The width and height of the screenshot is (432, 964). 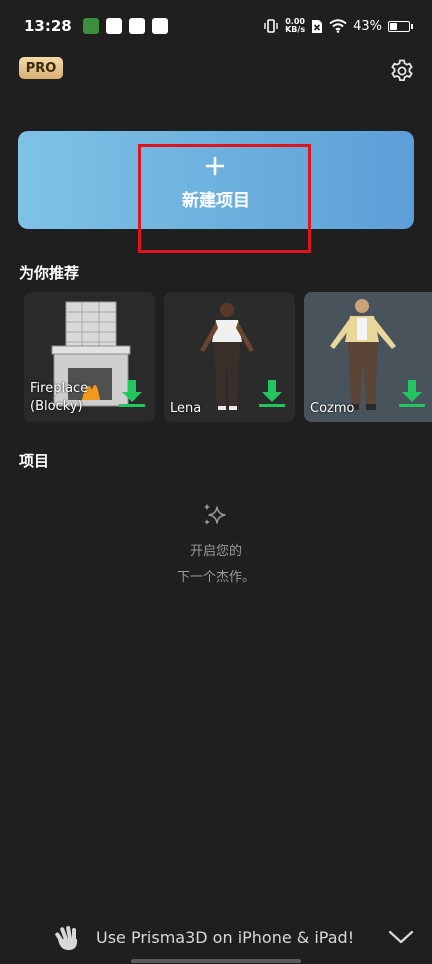 I want to click on chevron-down-icon, so click(x=401, y=937).